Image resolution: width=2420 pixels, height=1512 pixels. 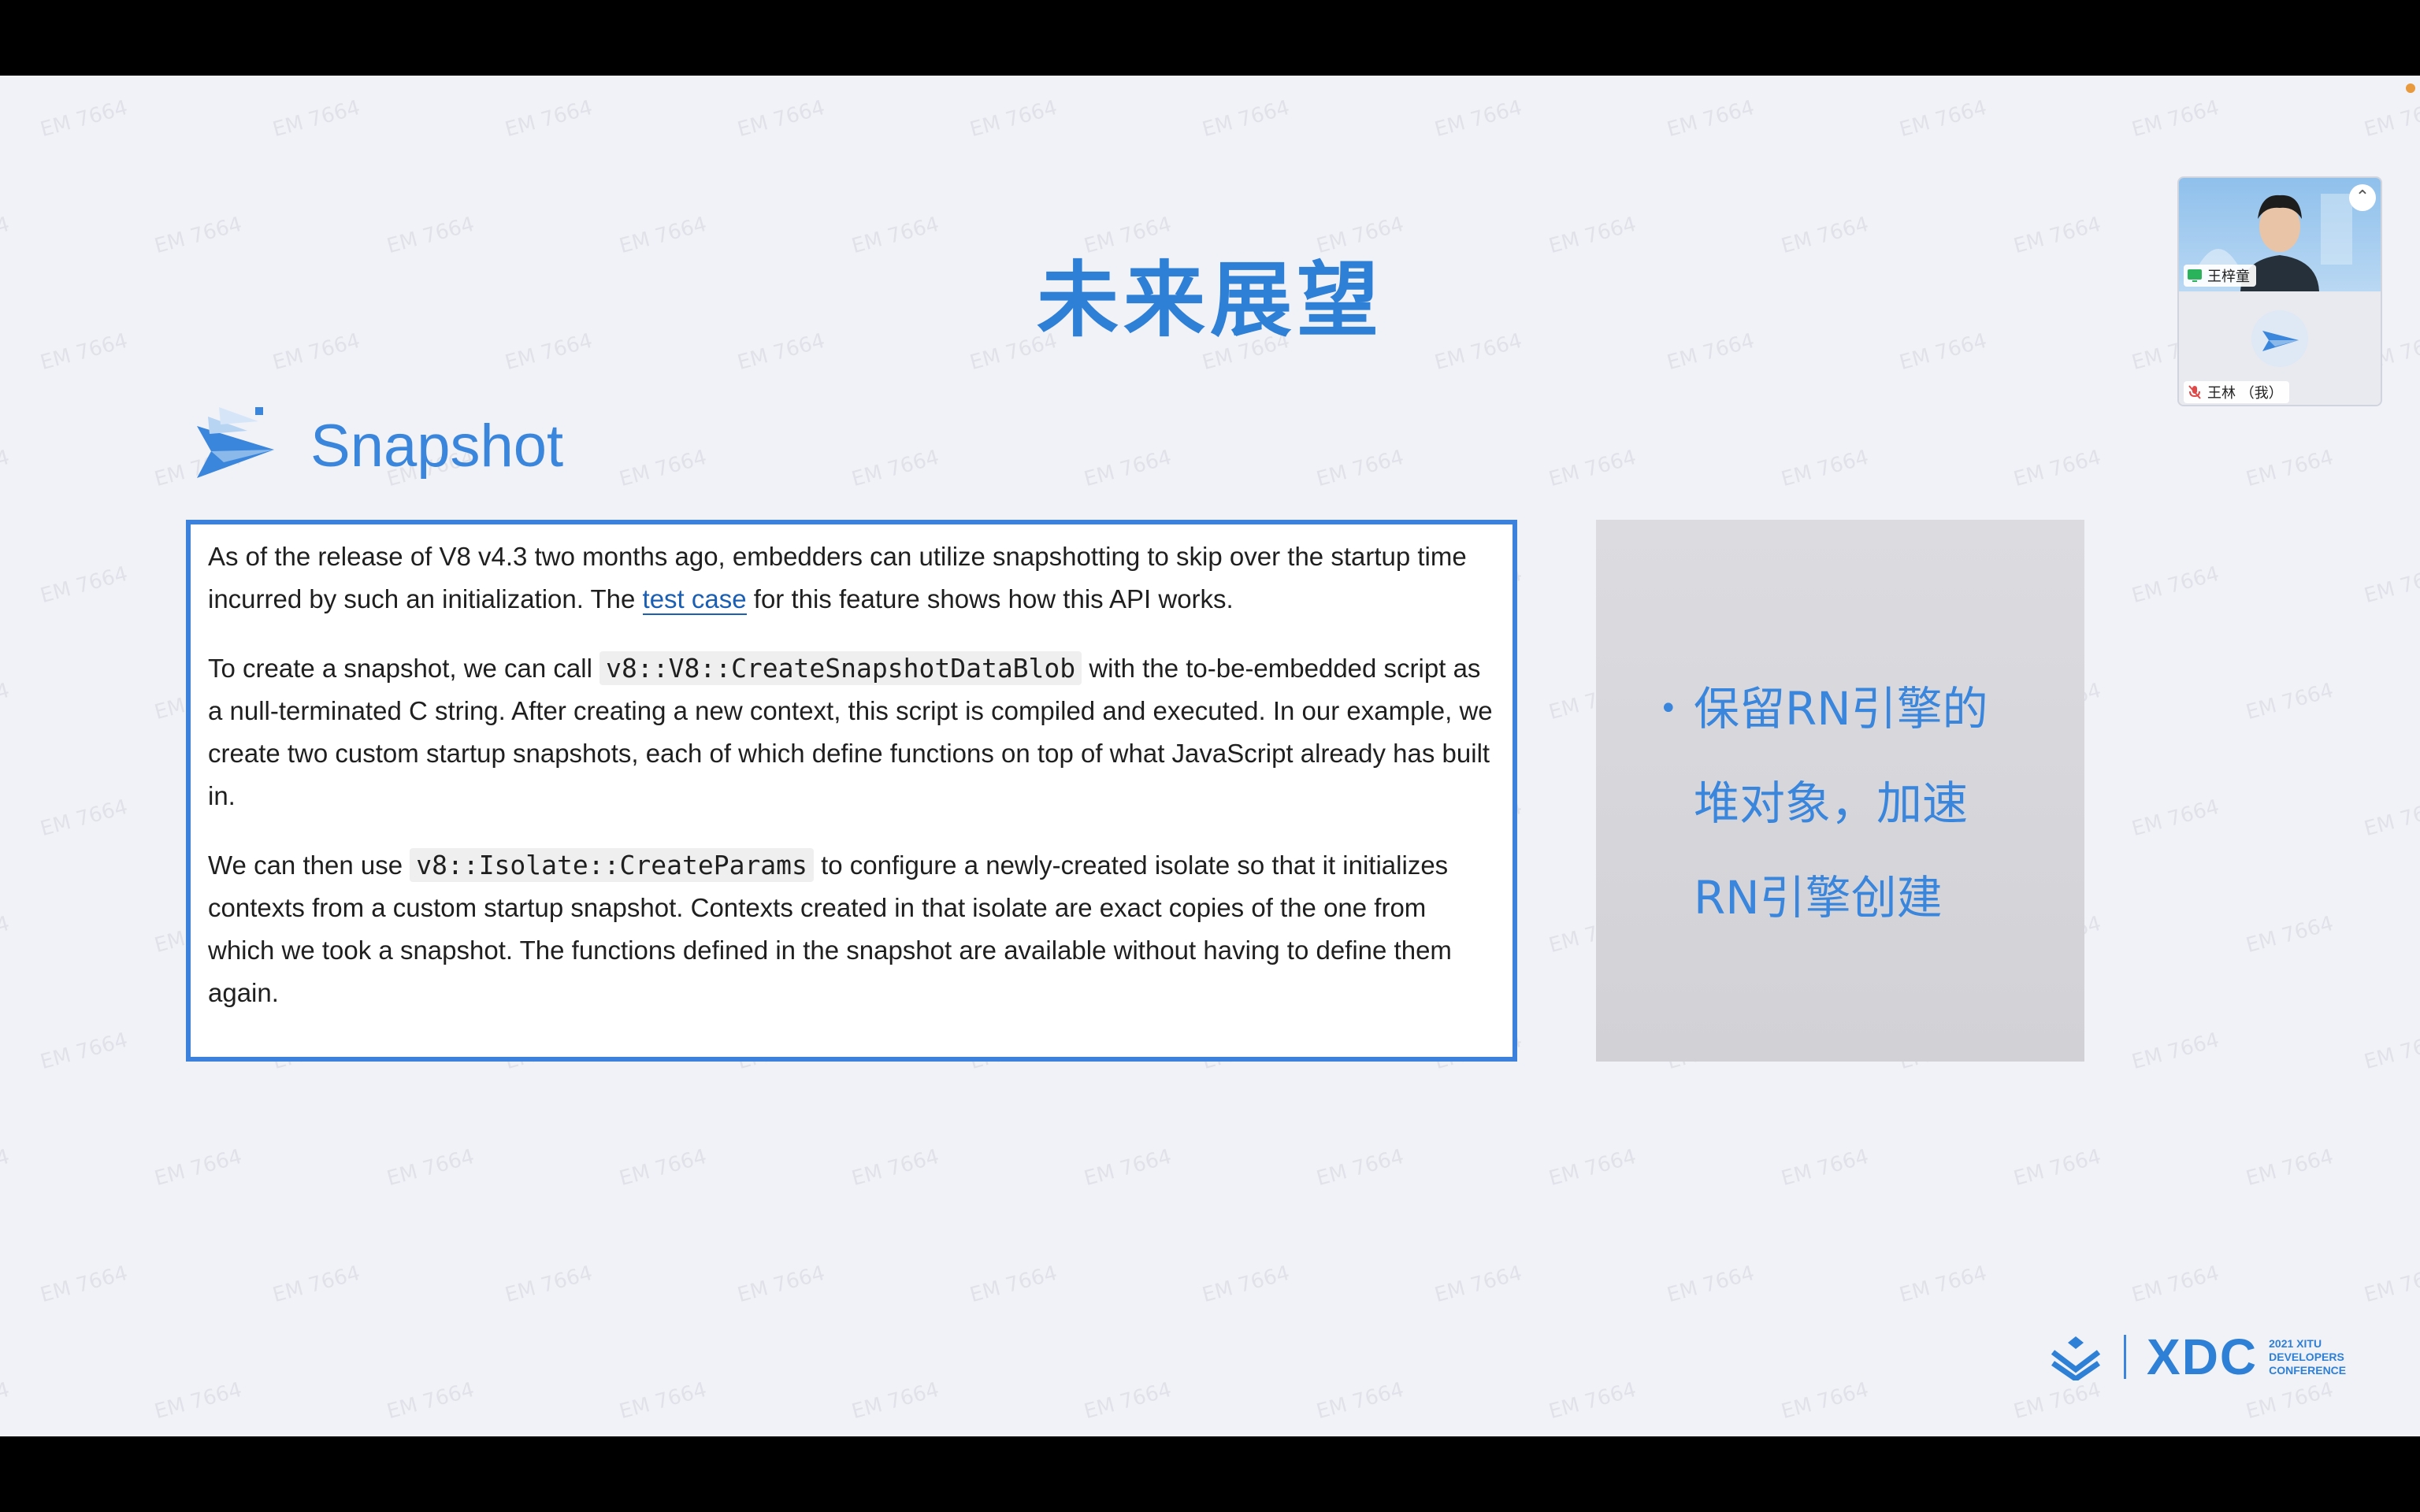 I want to click on slide-title: 未来展望, so click(x=1209, y=300).